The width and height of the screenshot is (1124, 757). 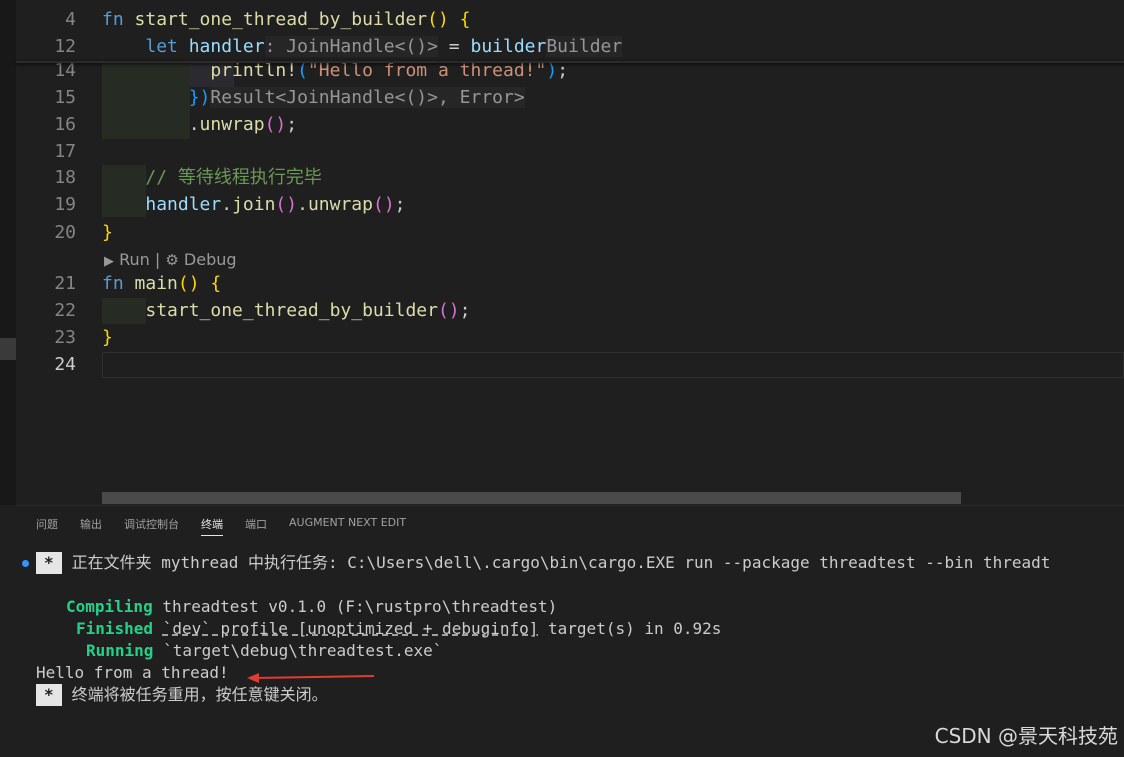 I want to click on token: =, so click(x=454, y=46).